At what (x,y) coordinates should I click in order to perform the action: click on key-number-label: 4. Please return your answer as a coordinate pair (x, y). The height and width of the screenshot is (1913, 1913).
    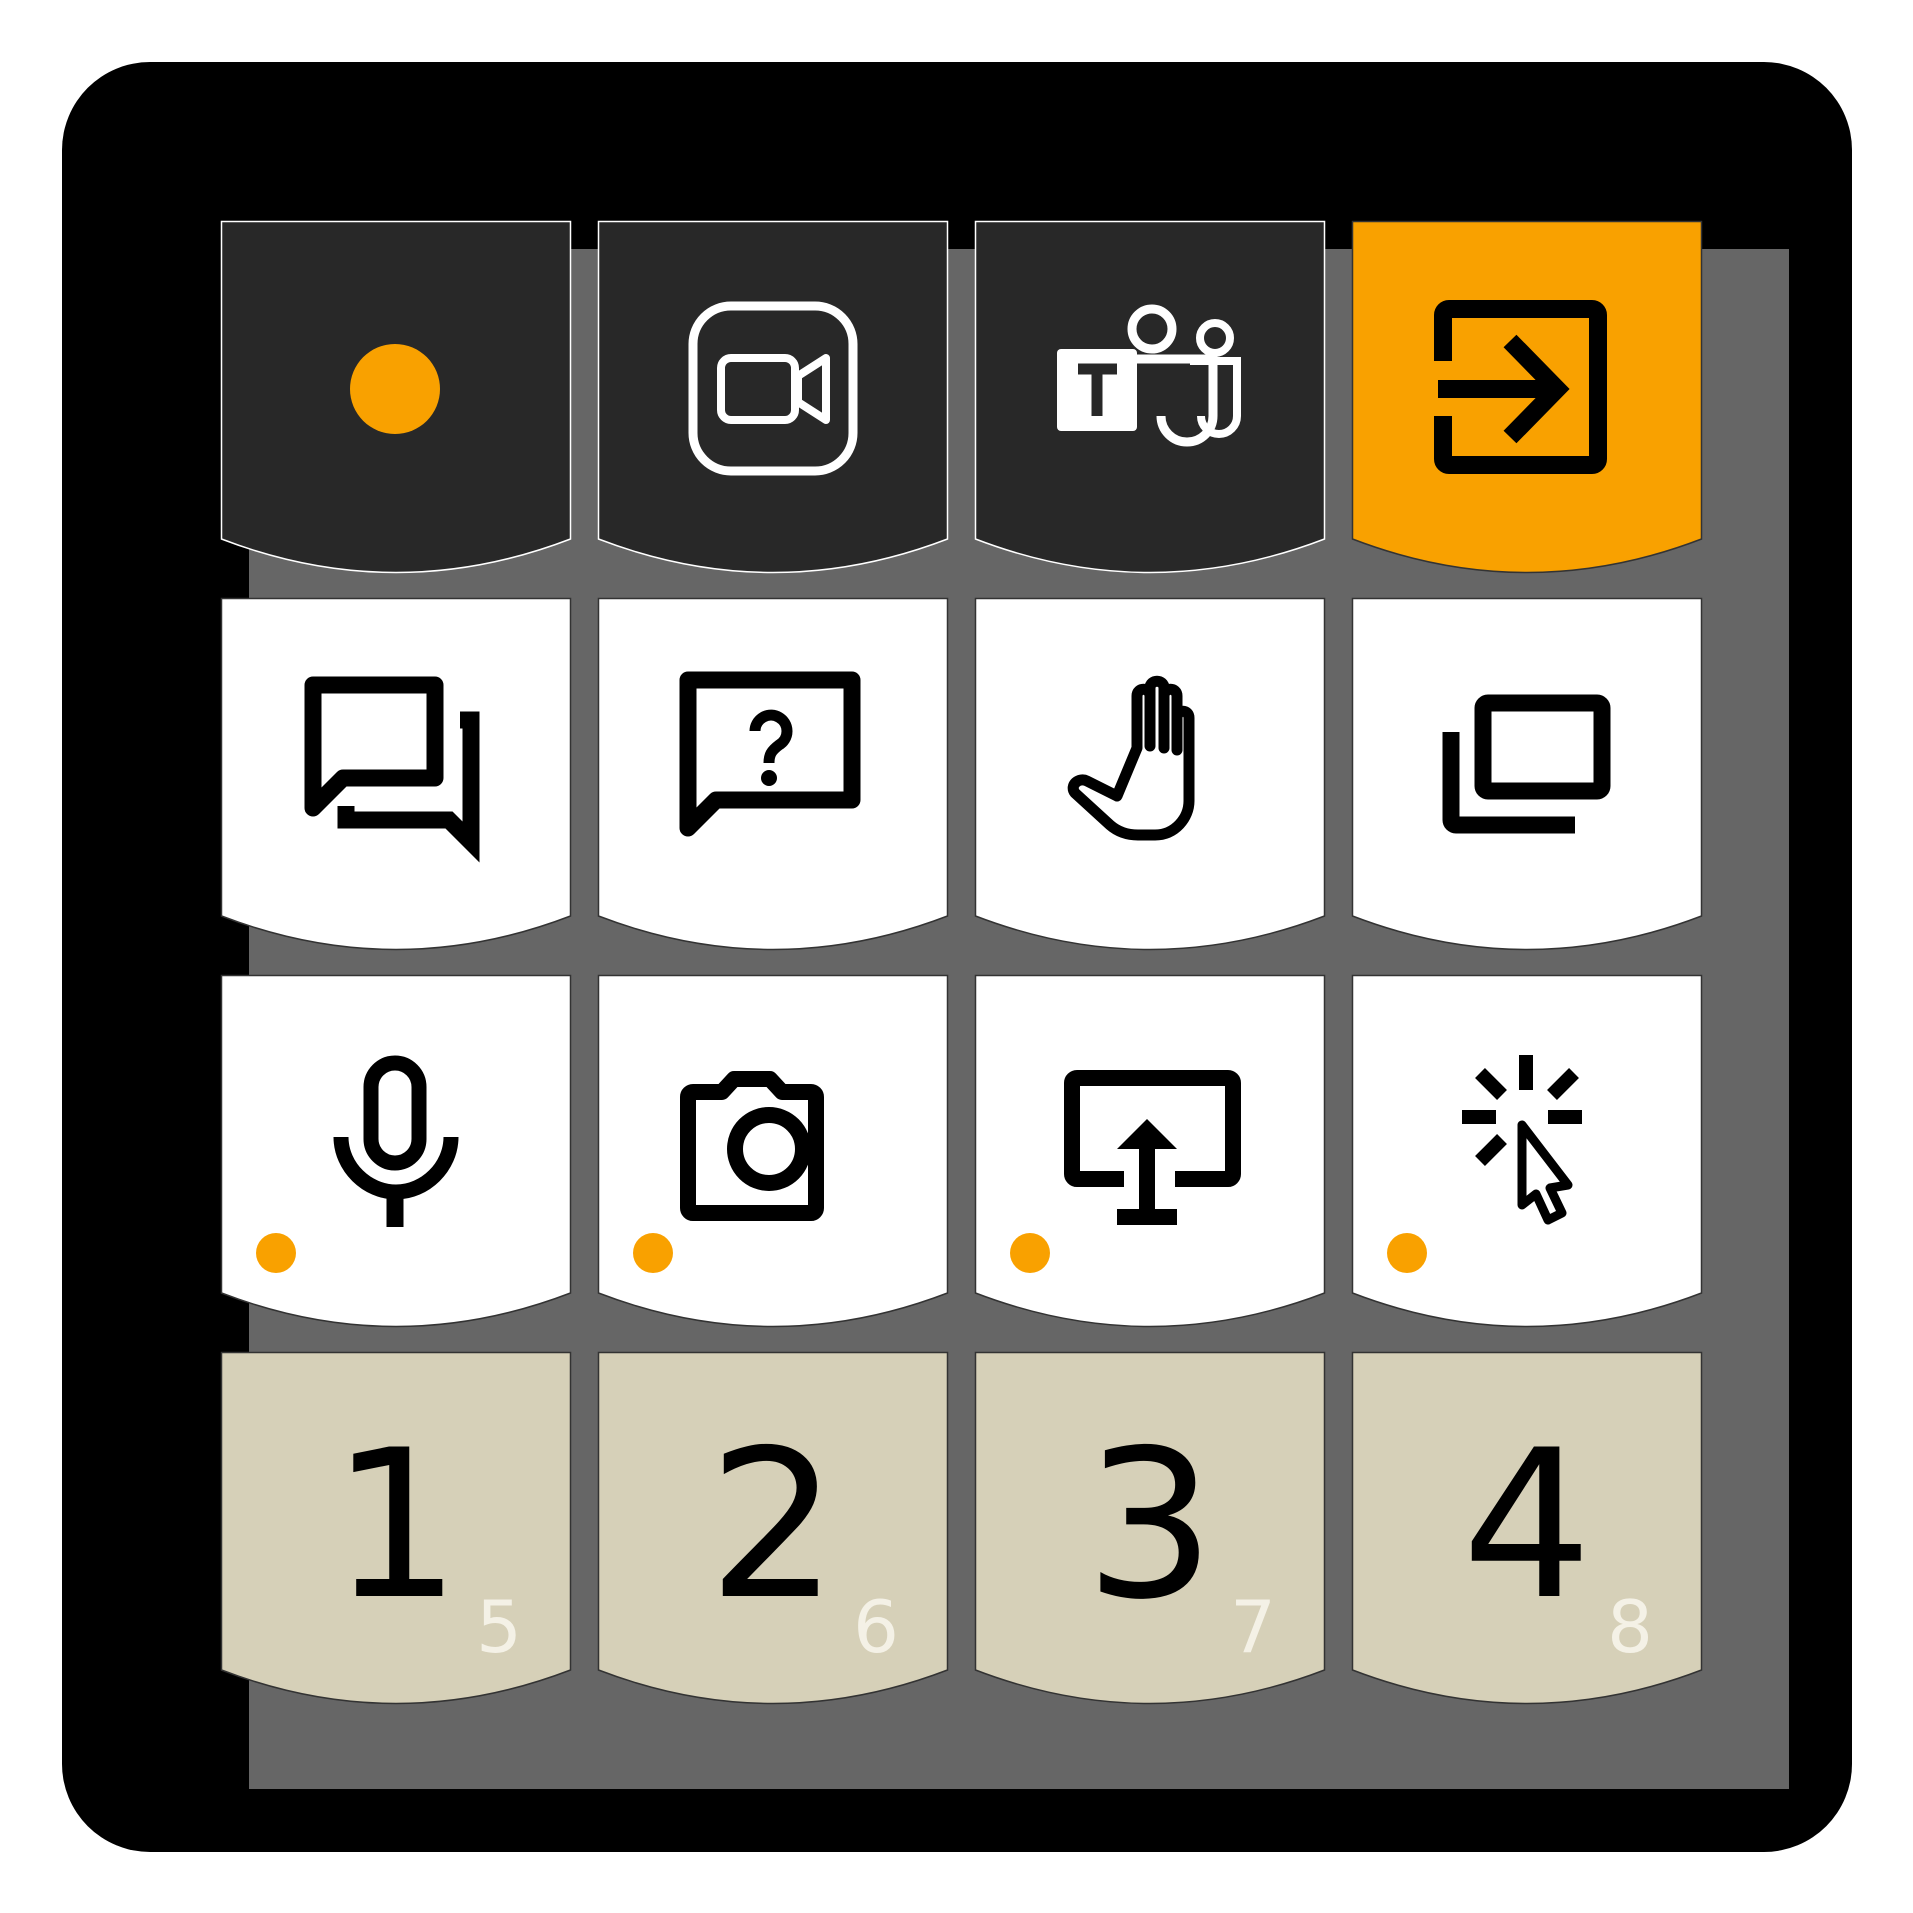
    Looking at the image, I should click on (1527, 1526).